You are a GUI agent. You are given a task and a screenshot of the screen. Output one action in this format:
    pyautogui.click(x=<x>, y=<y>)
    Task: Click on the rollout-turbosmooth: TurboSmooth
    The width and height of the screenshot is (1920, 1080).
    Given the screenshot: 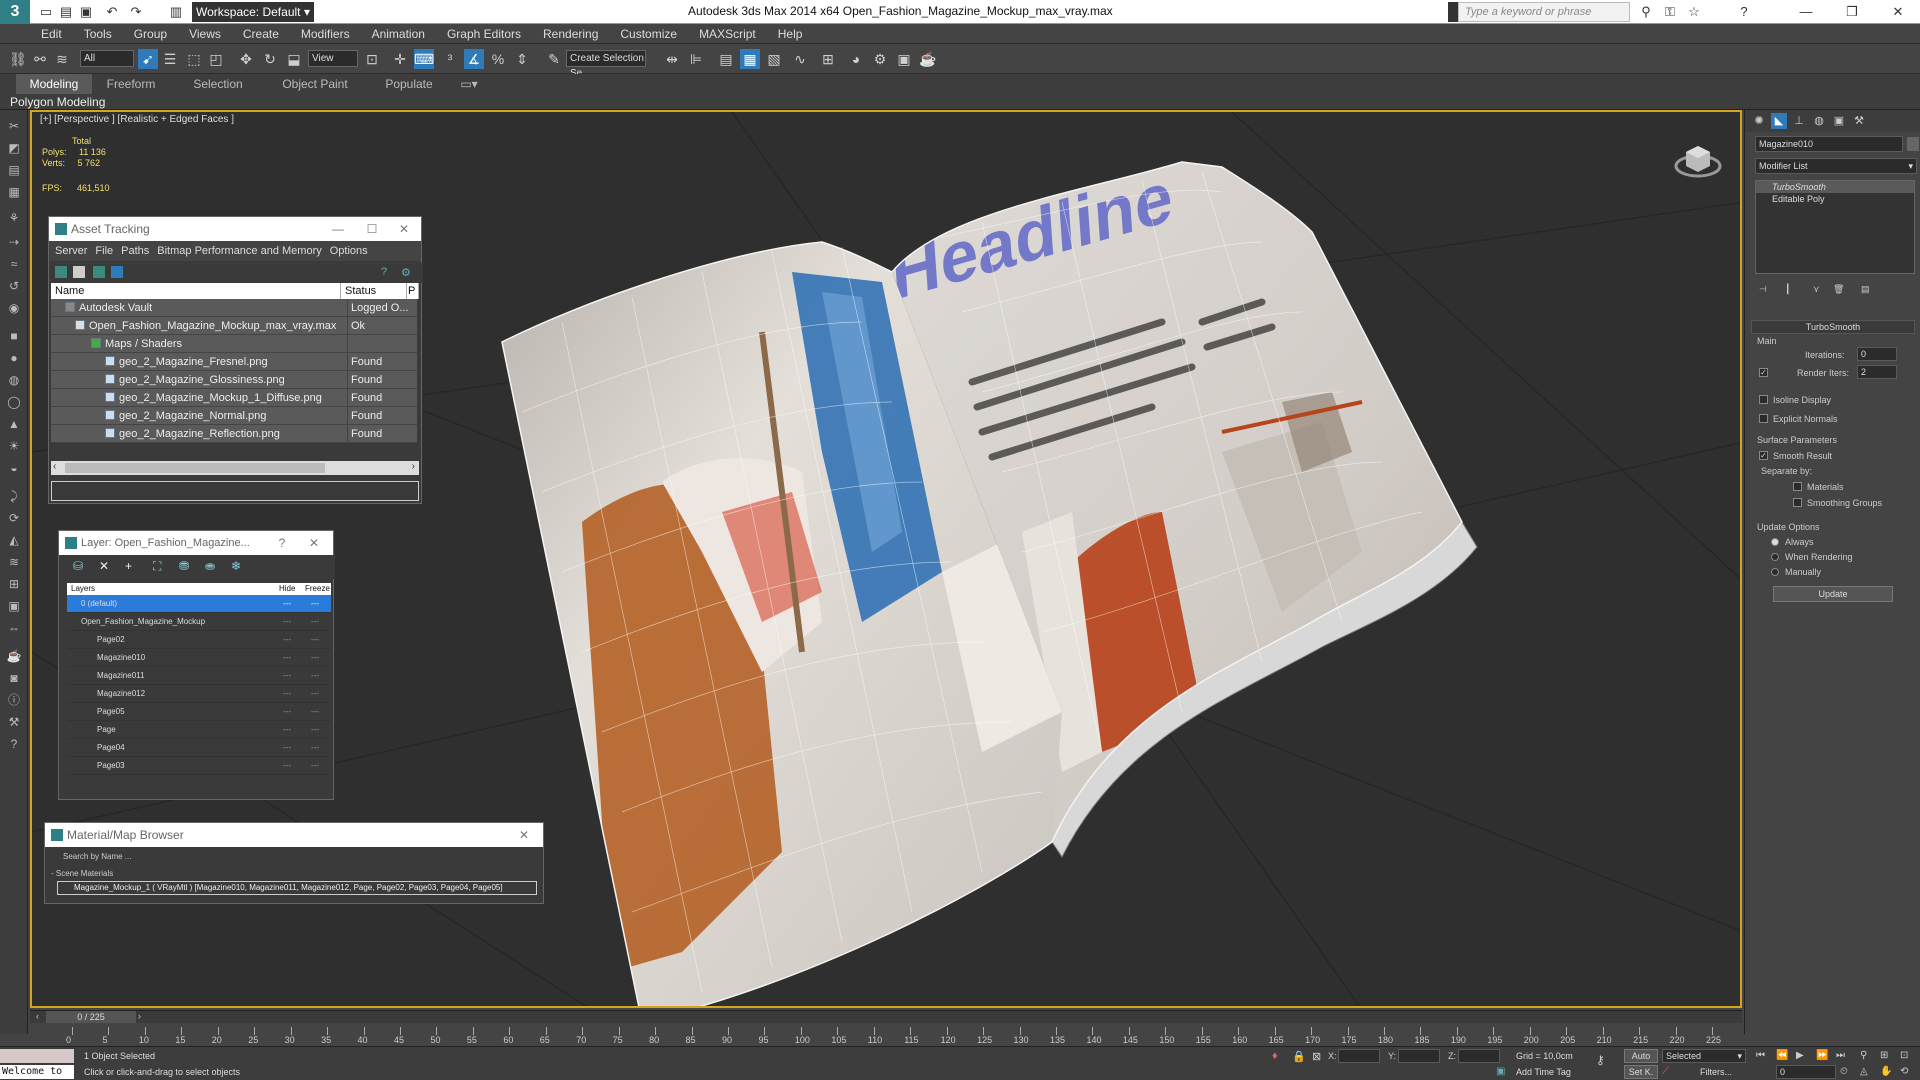 What is the action you would take?
    pyautogui.click(x=1833, y=327)
    